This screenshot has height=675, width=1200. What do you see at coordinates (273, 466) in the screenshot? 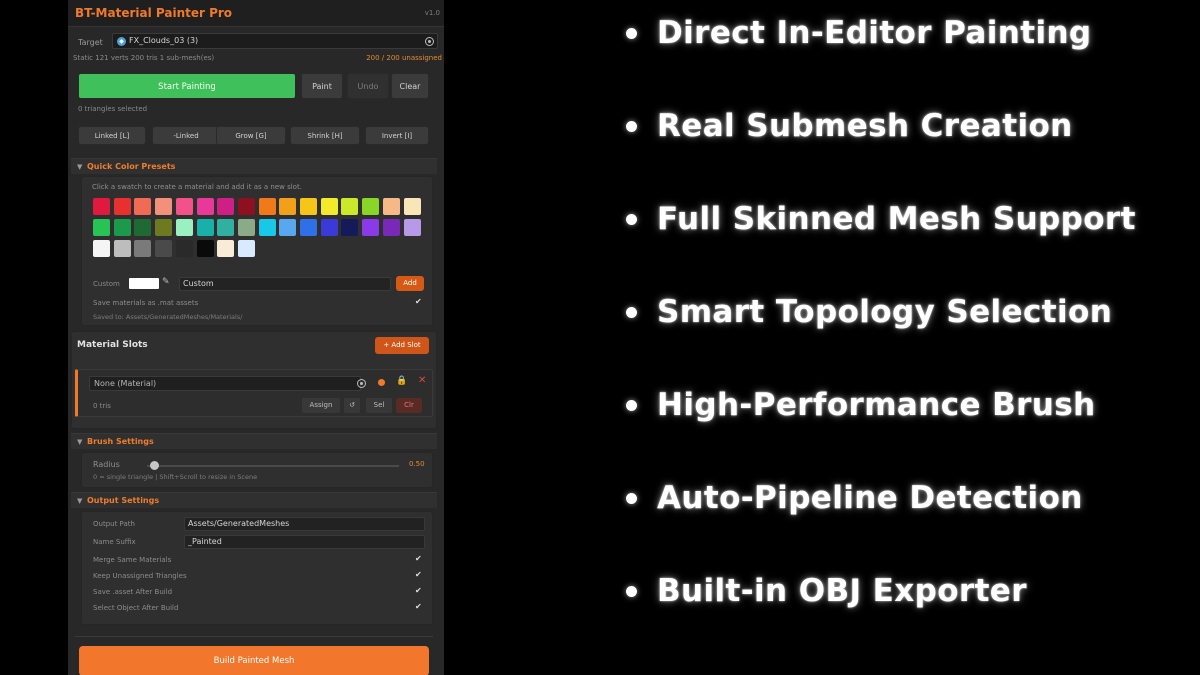
I see `radius-slider-track` at bounding box center [273, 466].